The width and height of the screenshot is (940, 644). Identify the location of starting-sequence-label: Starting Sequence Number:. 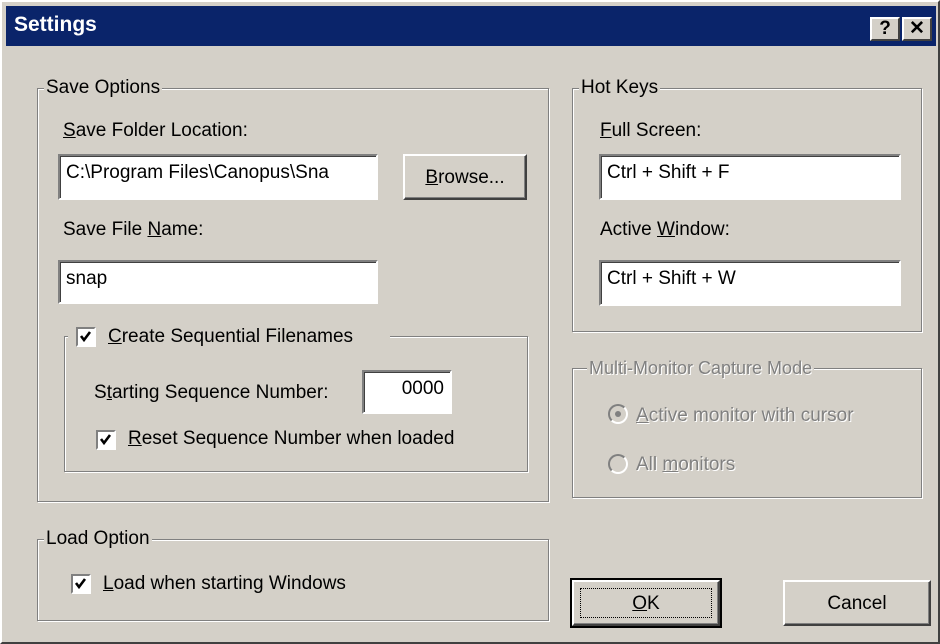
(211, 392).